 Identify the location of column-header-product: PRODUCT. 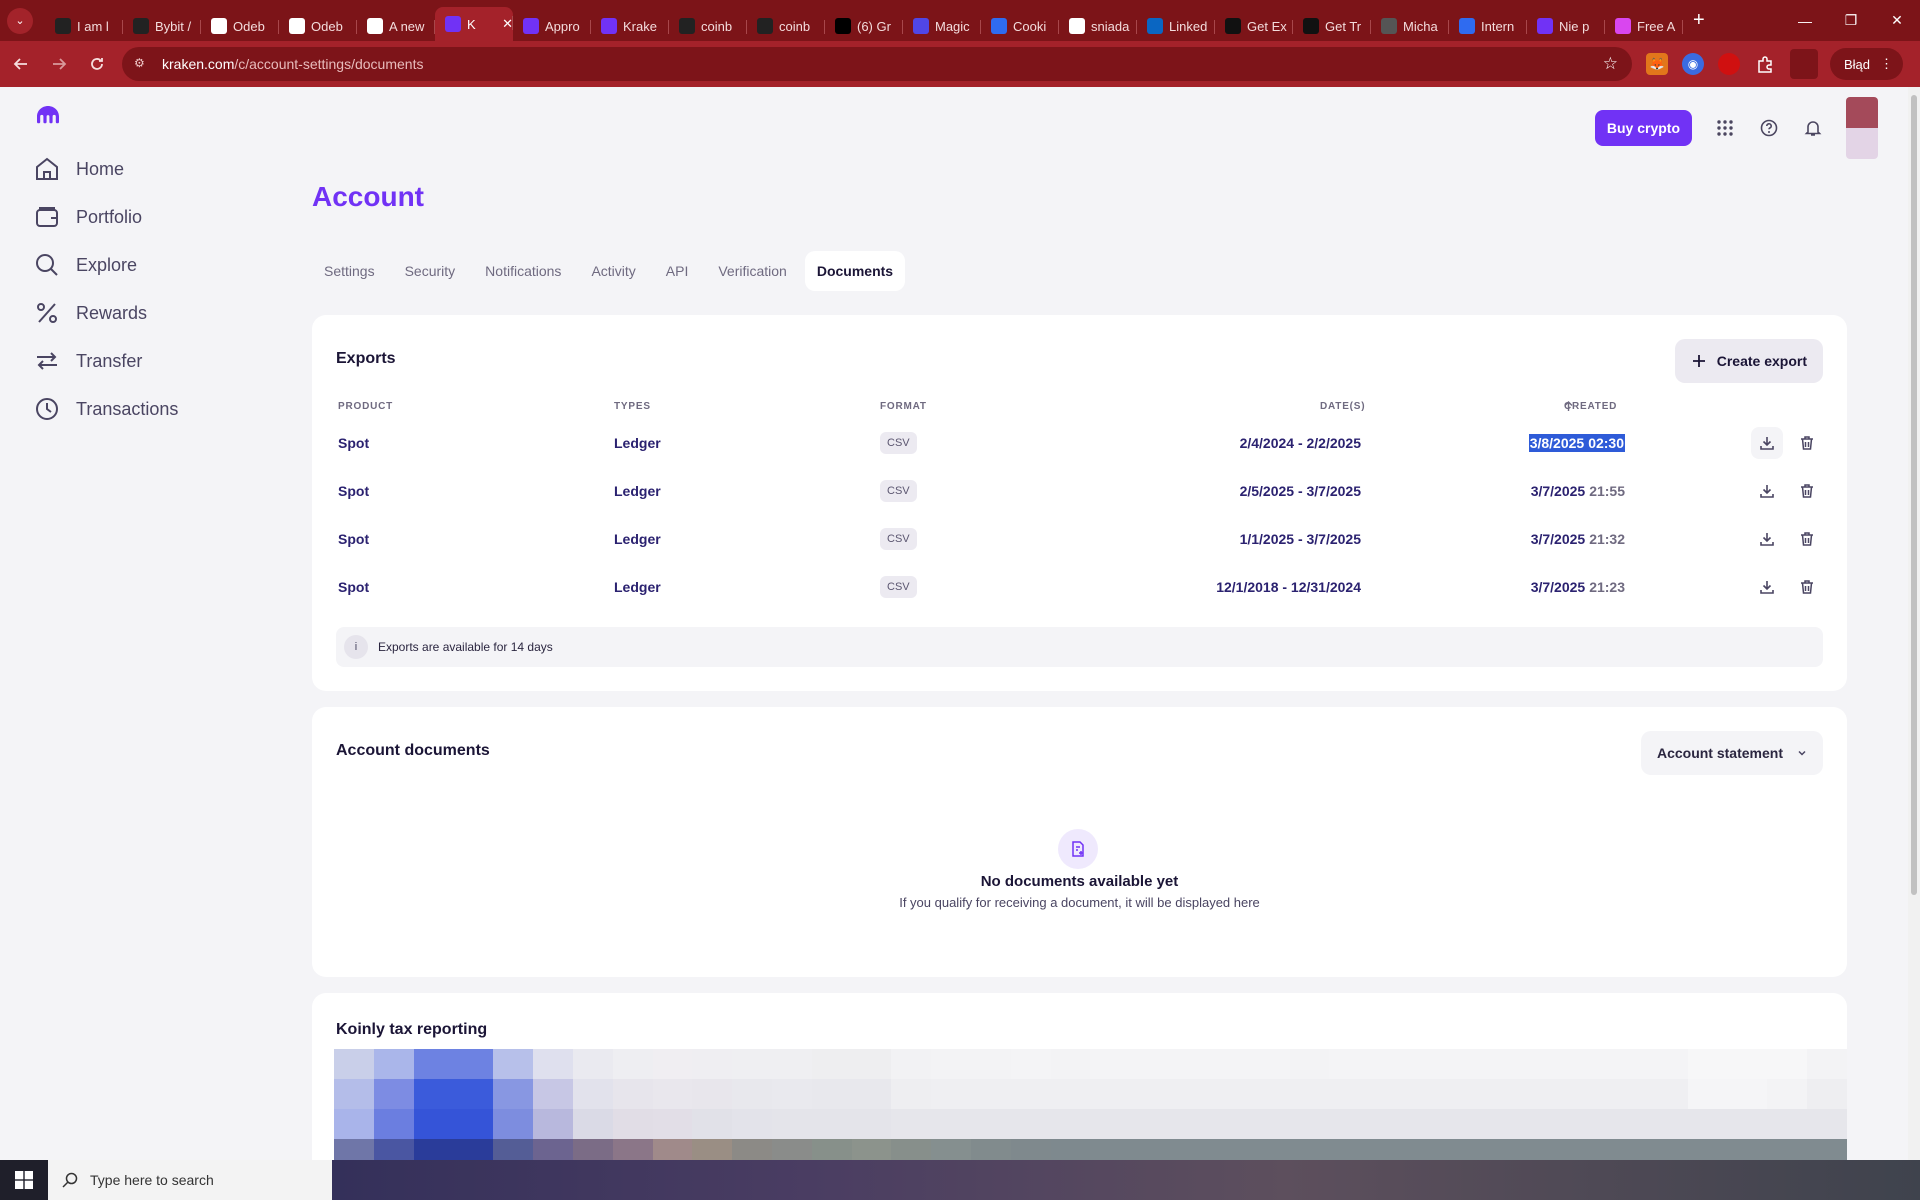
(365, 406).